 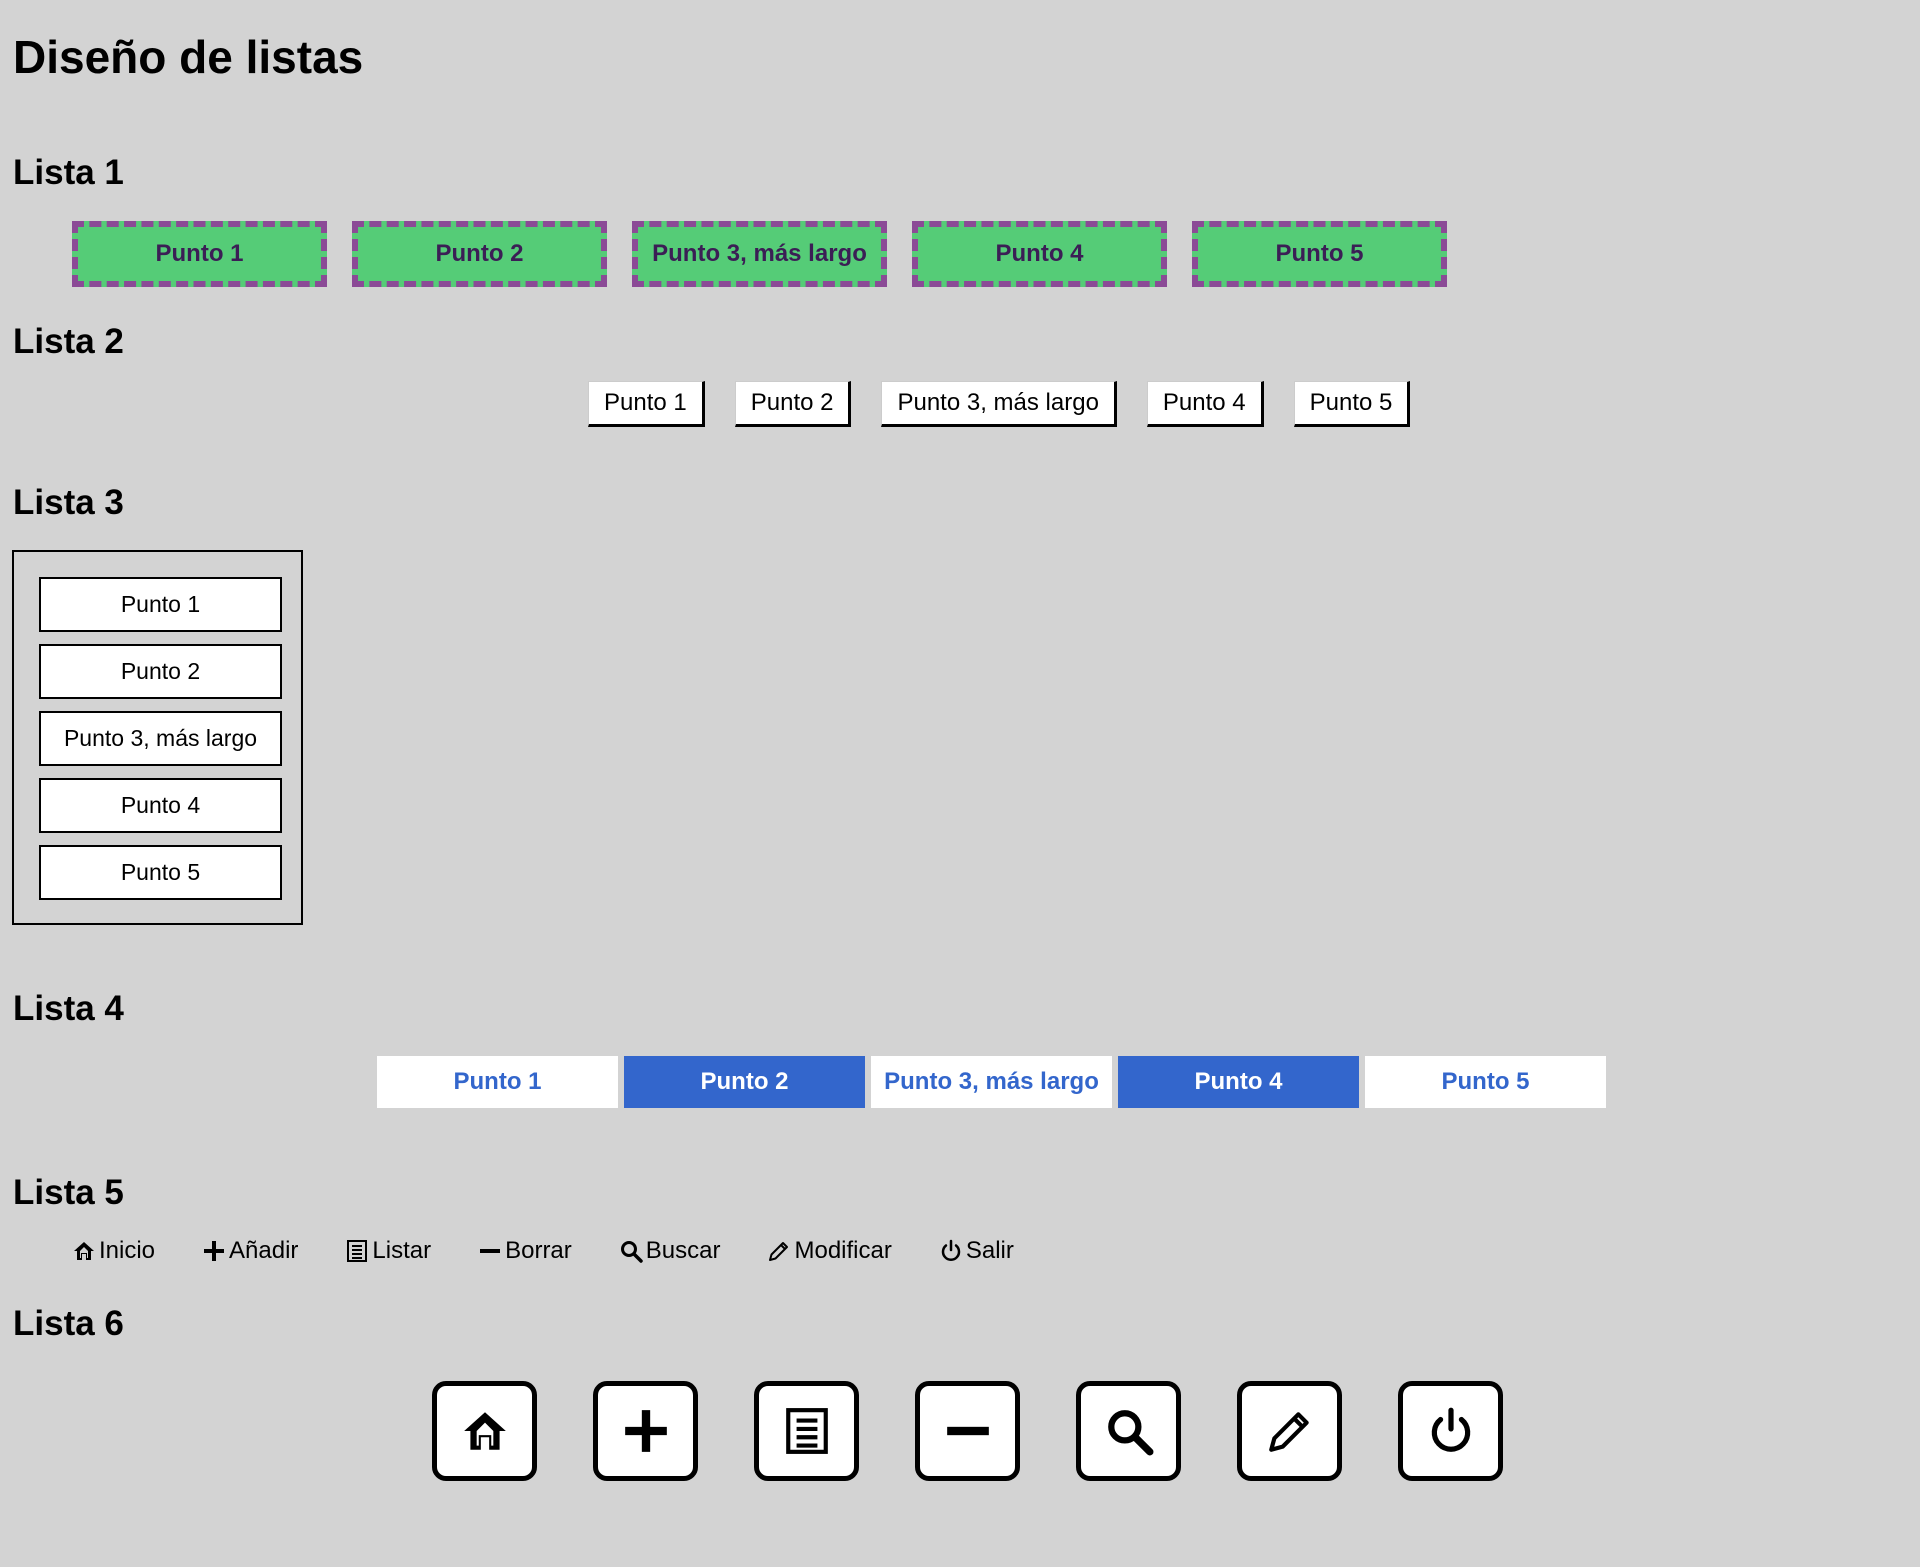 I want to click on lista5-label: Listar, so click(x=402, y=1250).